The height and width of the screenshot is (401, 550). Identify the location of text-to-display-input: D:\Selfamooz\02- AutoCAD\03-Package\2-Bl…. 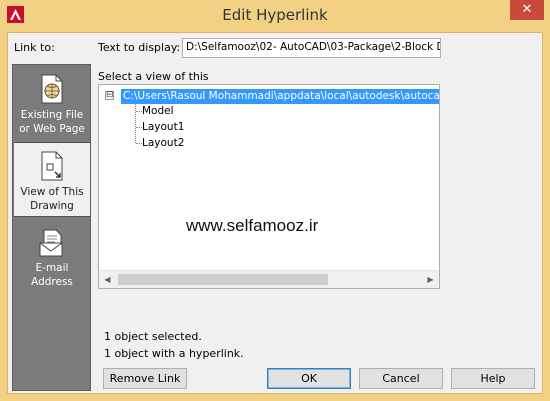
(311, 48).